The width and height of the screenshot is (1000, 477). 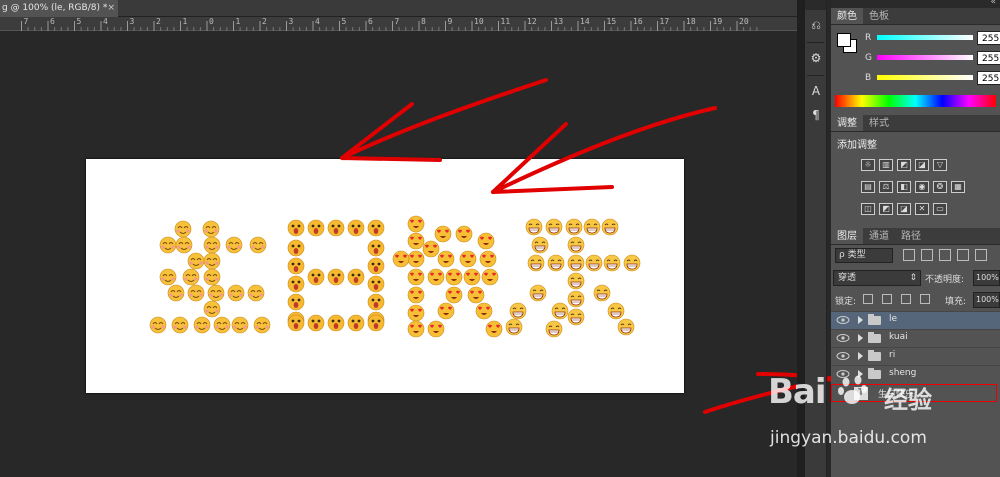 What do you see at coordinates (868, 299) in the screenshot?
I see `lock-transparency-icon` at bounding box center [868, 299].